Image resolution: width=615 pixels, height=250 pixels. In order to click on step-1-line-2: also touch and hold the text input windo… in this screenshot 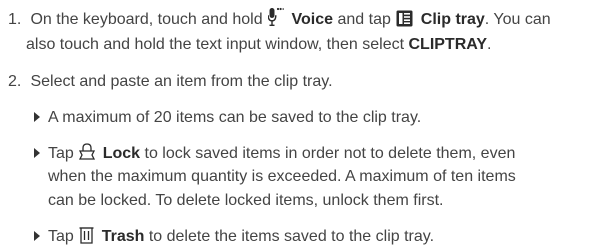, I will do `click(258, 45)`.